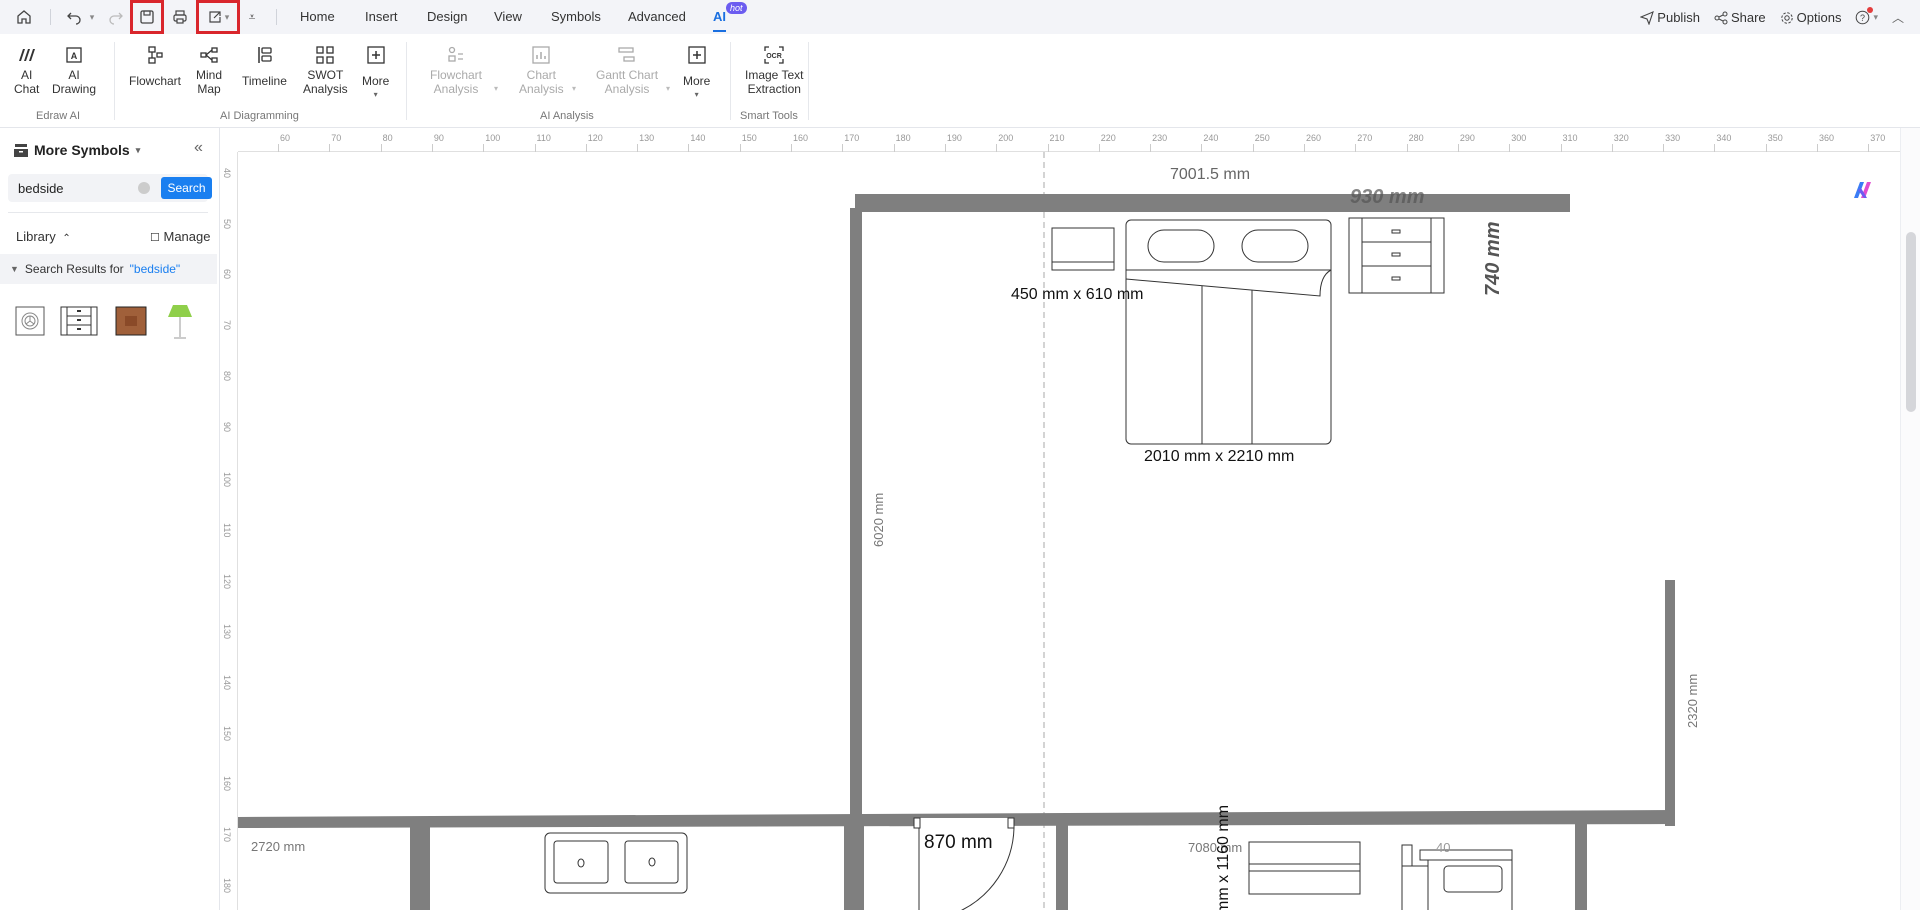 Image resolution: width=1920 pixels, height=910 pixels. What do you see at coordinates (180, 236) in the screenshot?
I see `manage-button: ☐ Manage` at bounding box center [180, 236].